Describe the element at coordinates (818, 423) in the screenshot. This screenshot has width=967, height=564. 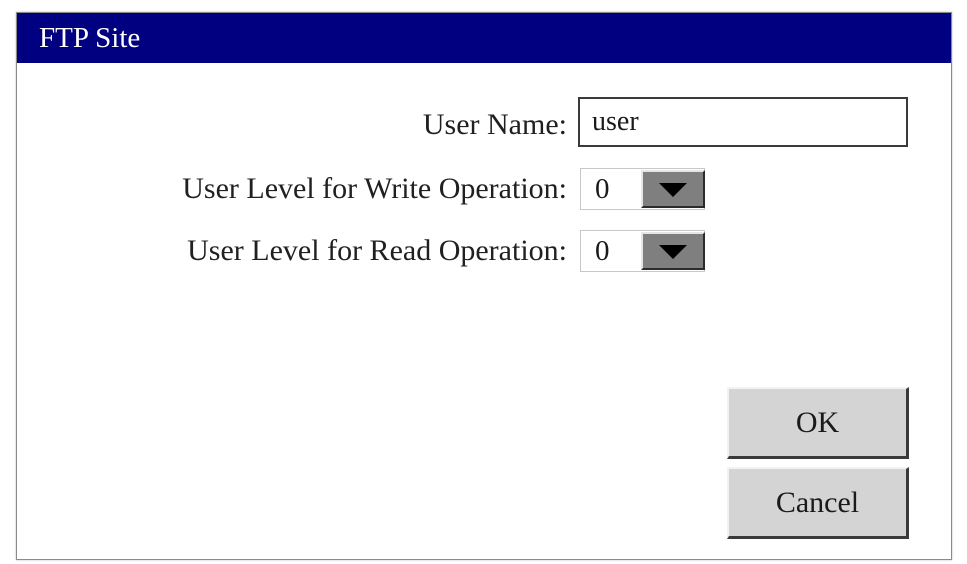
I see `ok-button: OK` at that location.